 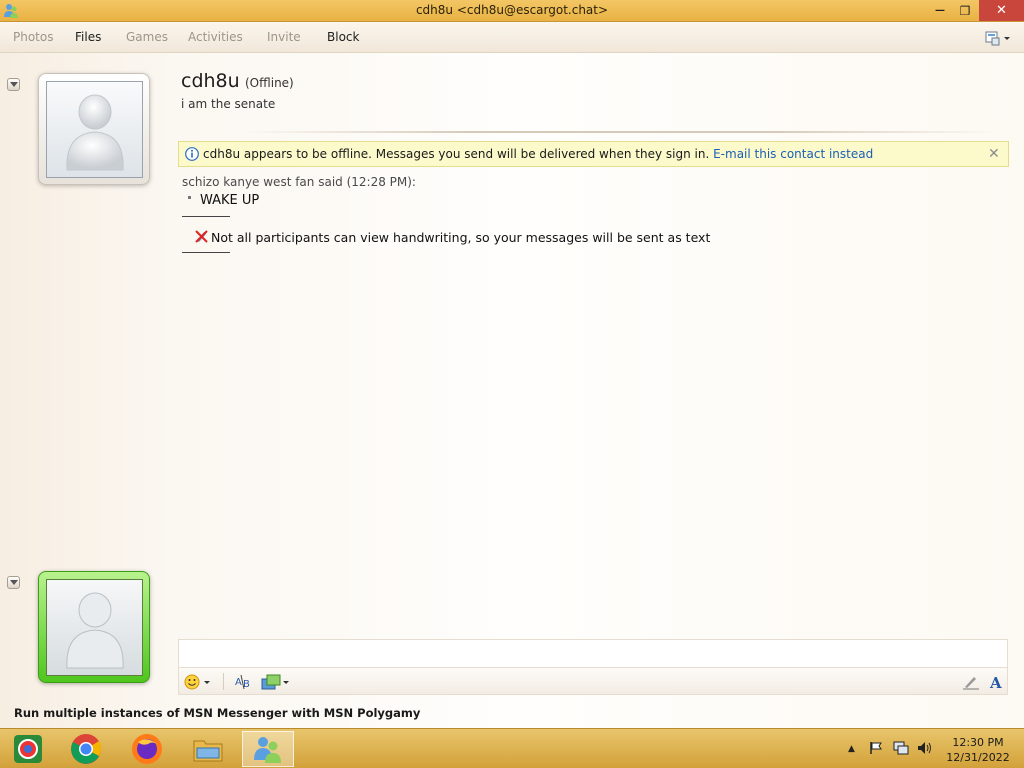 I want to click on maximize-icon: ❐, so click(x=965, y=10).